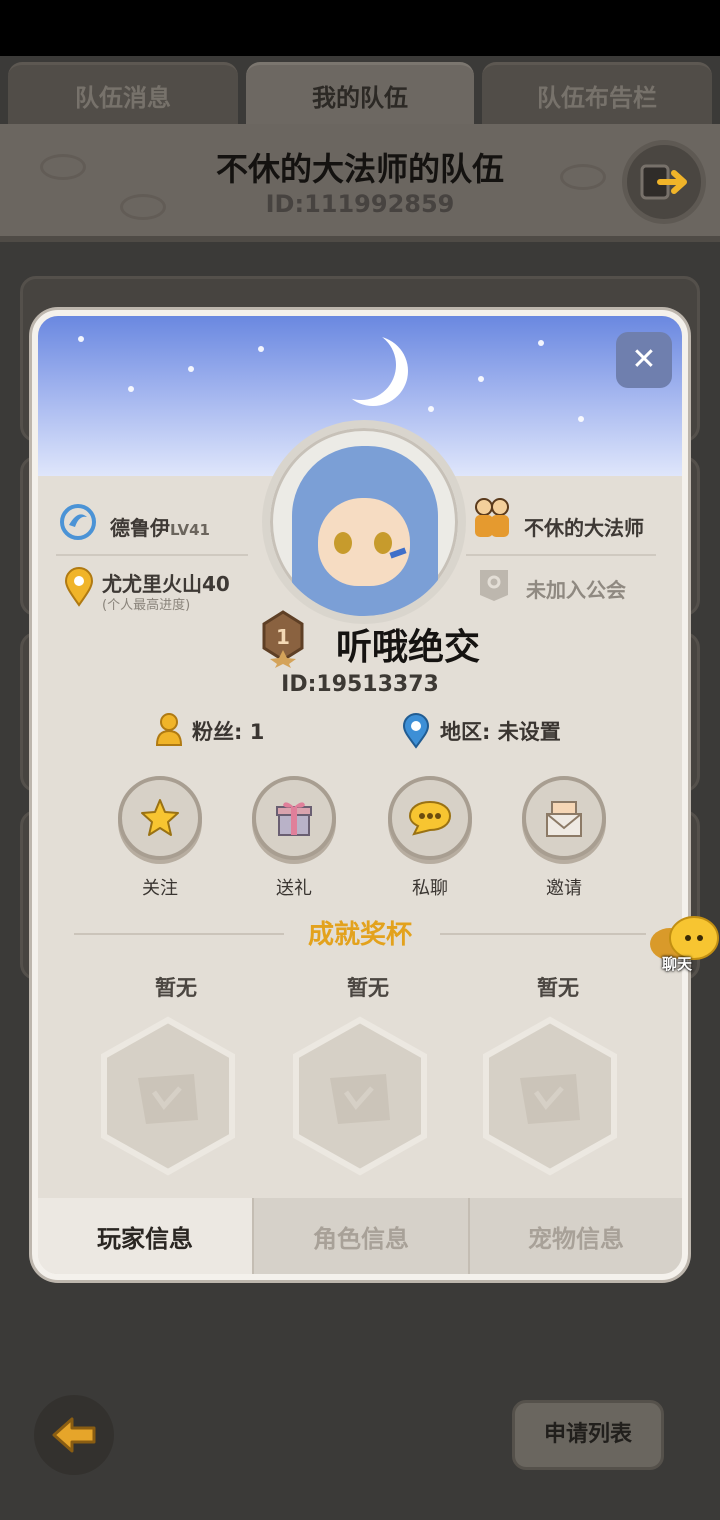 The height and width of the screenshot is (1520, 720). Describe the element at coordinates (492, 518) in the screenshot. I see `team-members-icon` at that location.